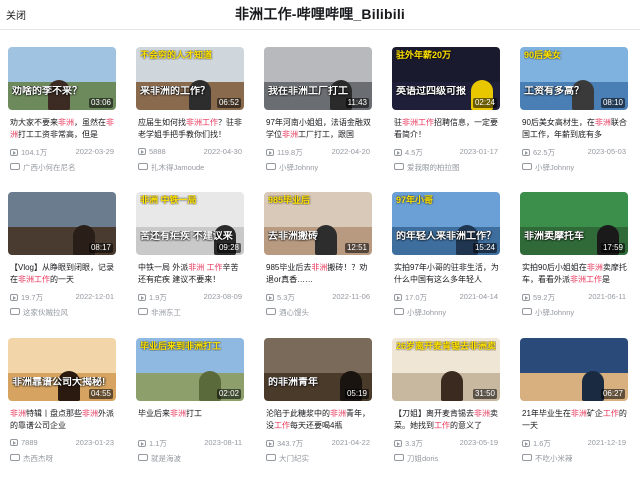 The image size is (640, 480). What do you see at coordinates (62, 78) in the screenshot?
I see `video-thumbnail: 劝啥的李不来？ 03:06` at bounding box center [62, 78].